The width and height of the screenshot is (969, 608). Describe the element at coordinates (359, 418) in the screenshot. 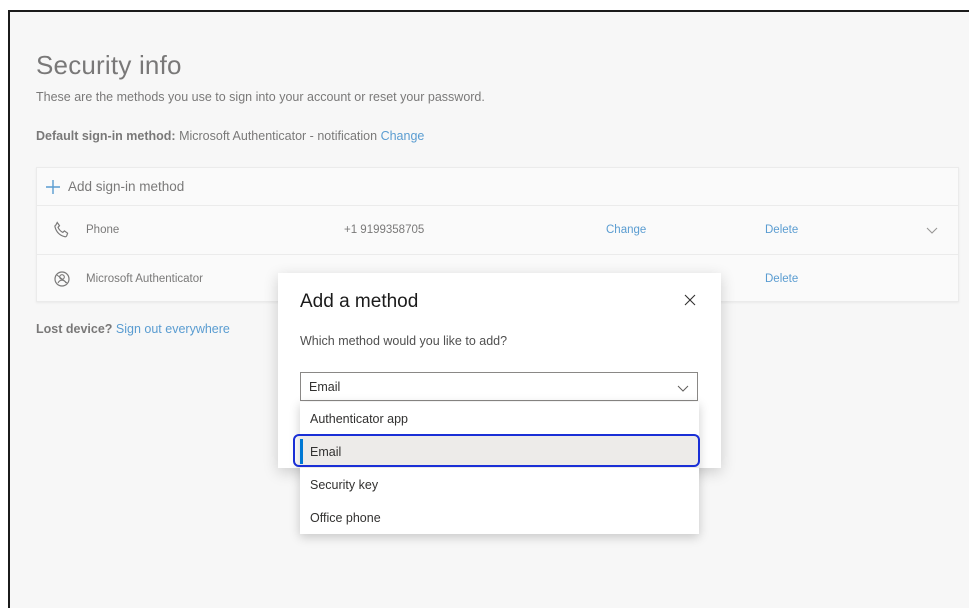

I see `option-label: Authenticator app` at that location.